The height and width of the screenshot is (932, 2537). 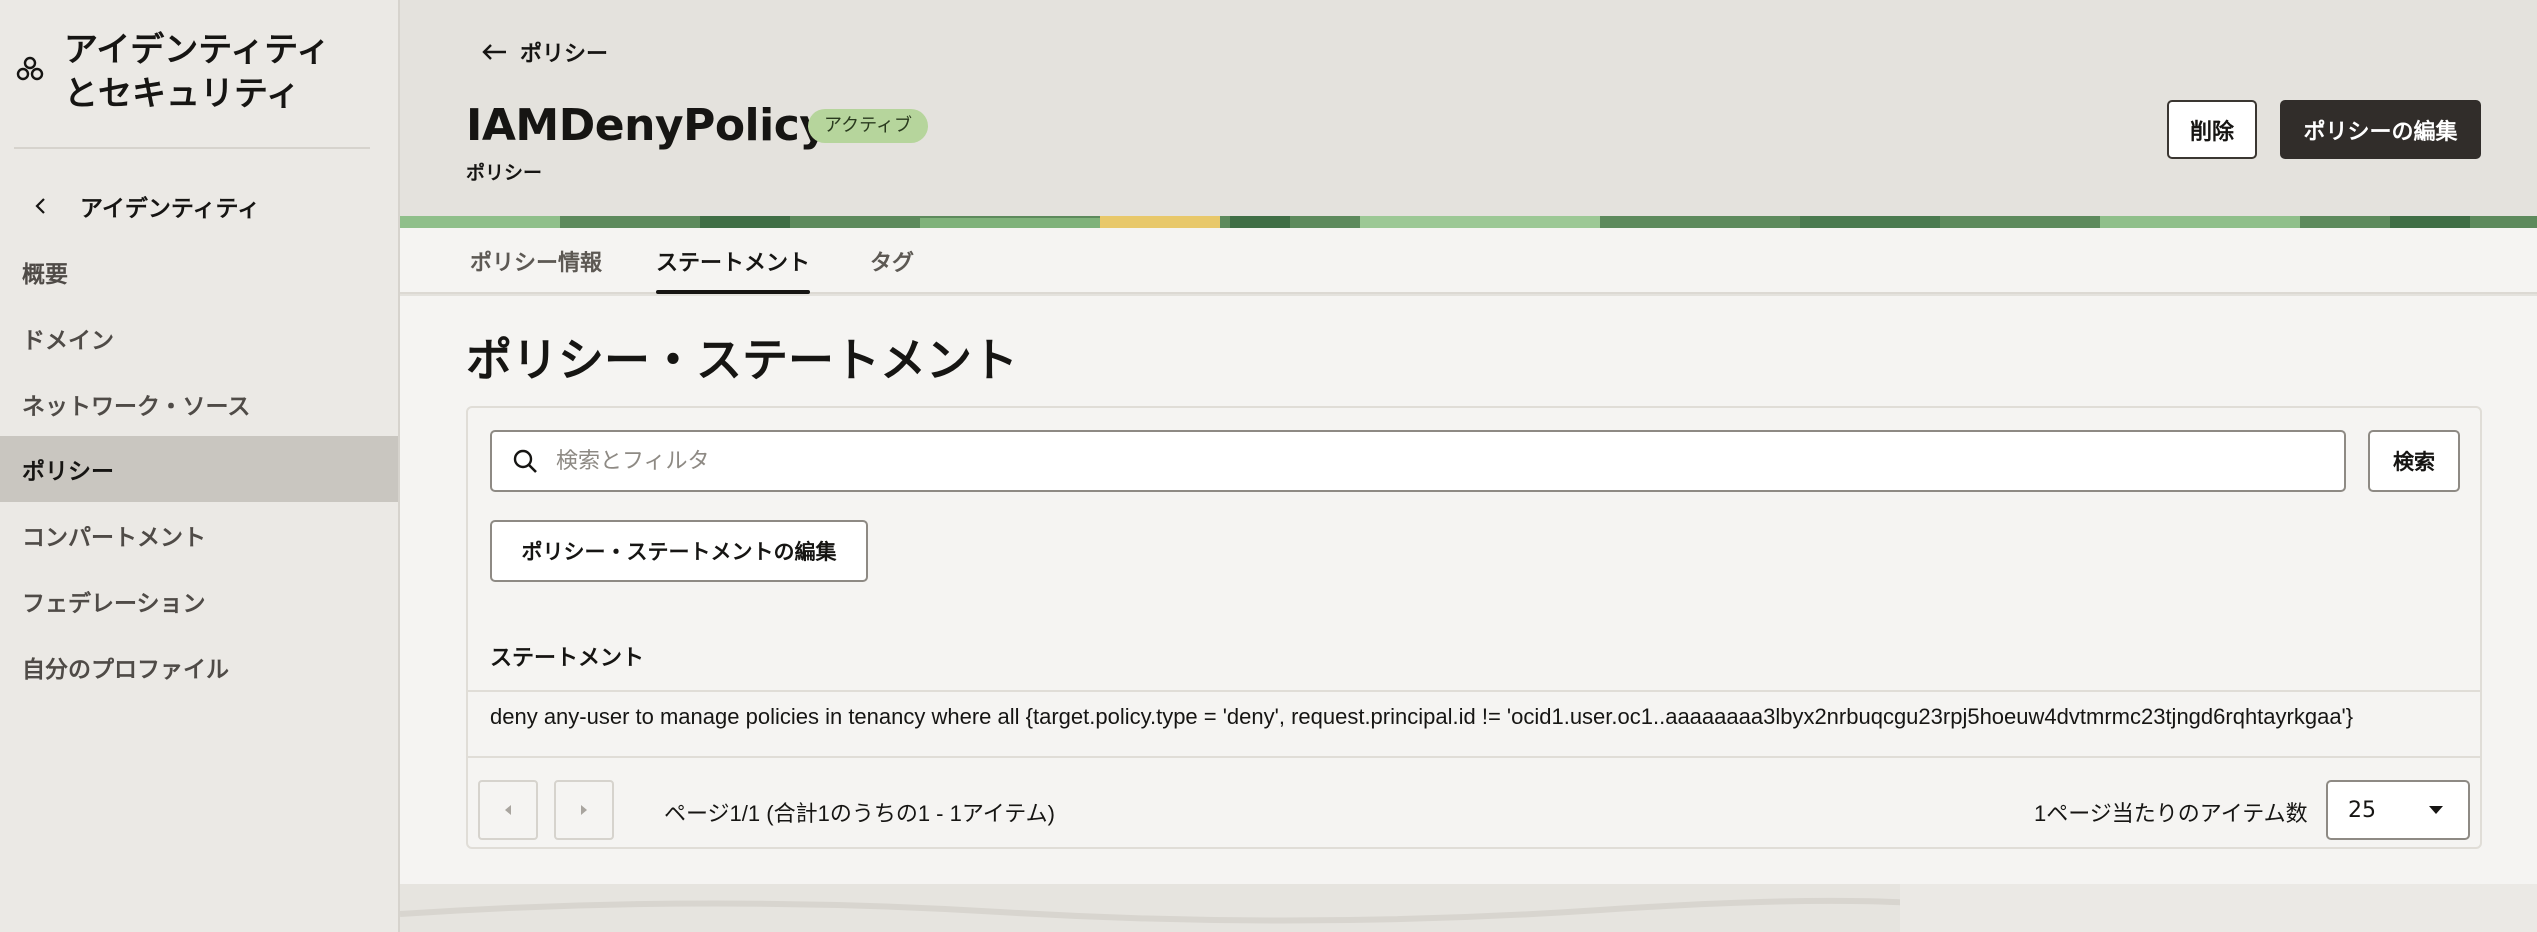 I want to click on sidebar-item-policies: ポリシー, so click(x=199, y=469).